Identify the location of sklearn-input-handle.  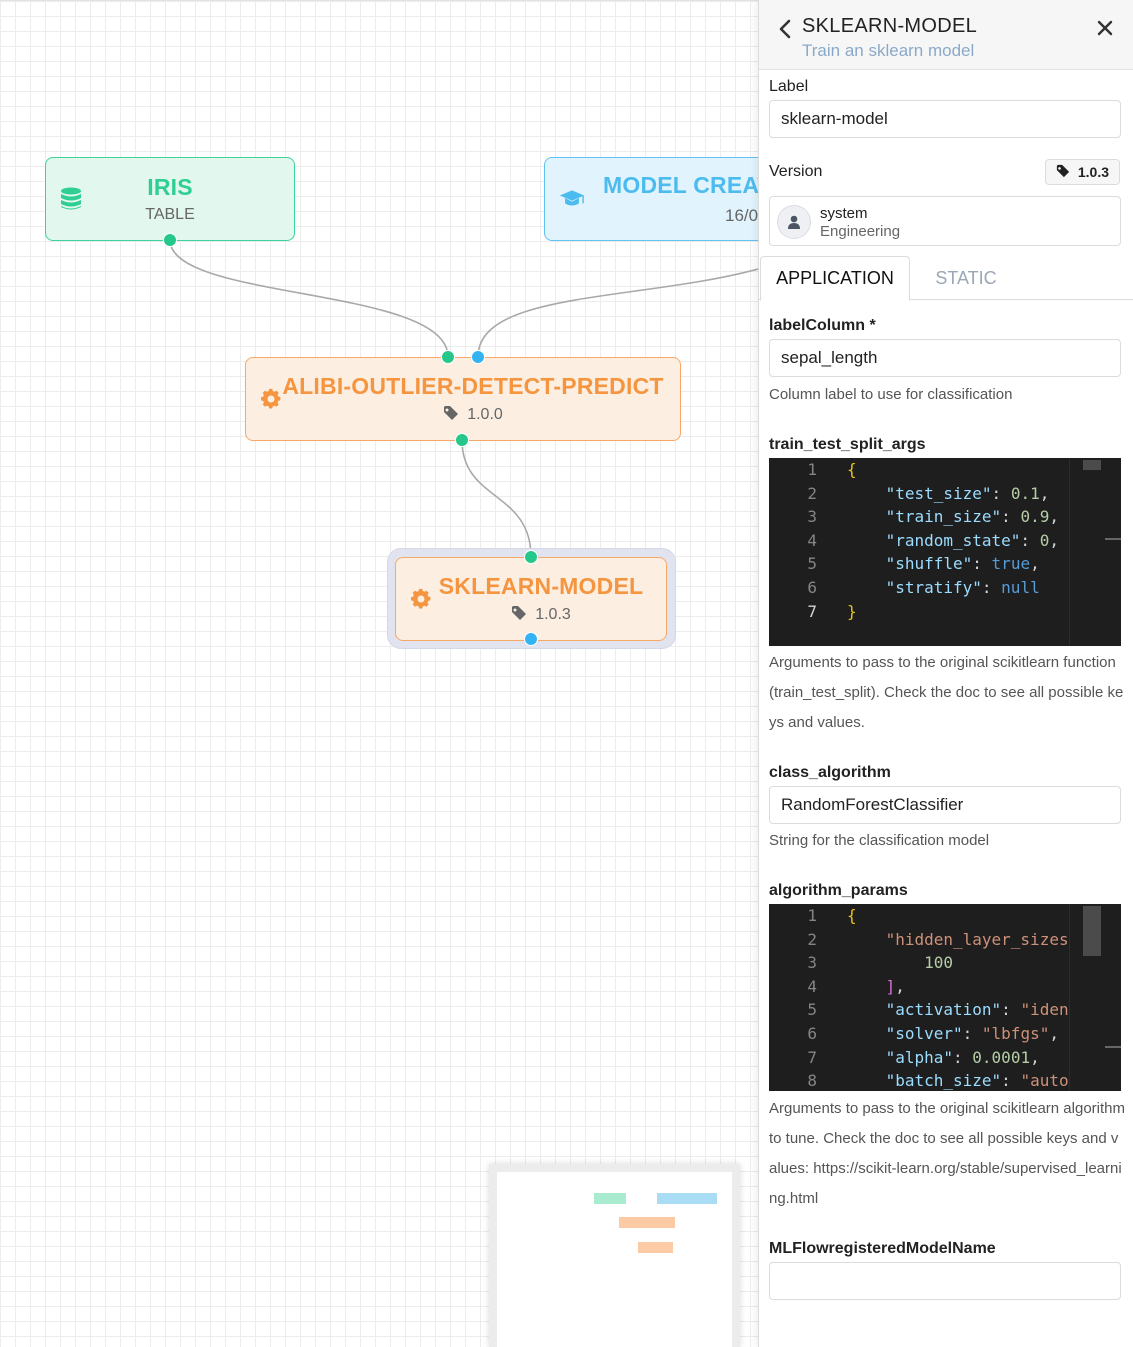
(531, 557).